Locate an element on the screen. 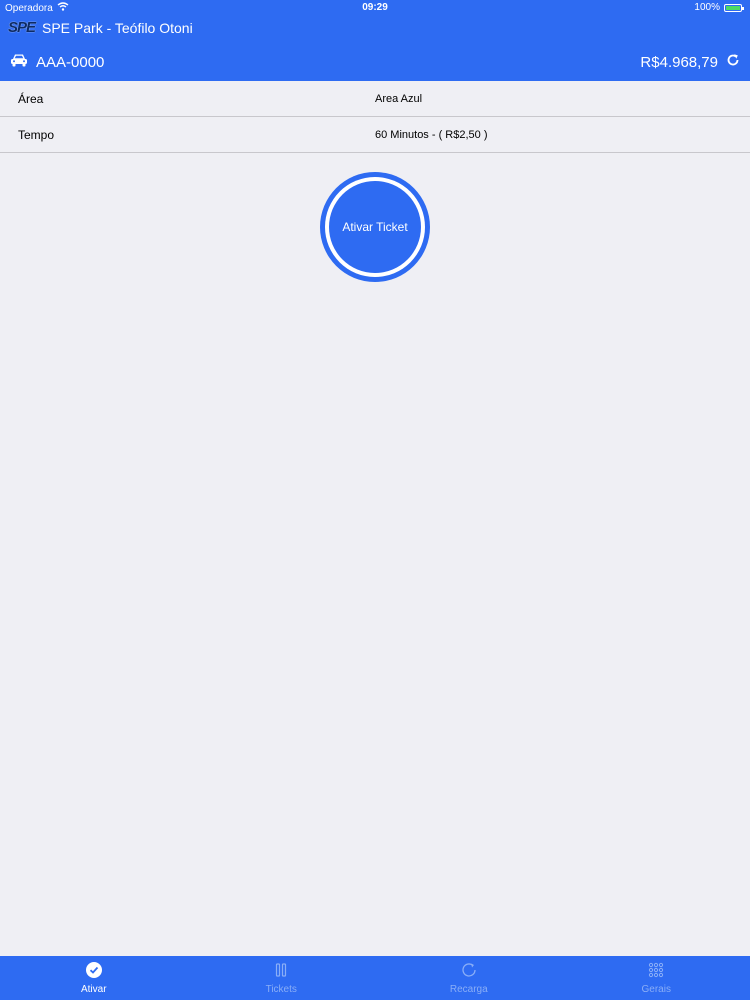  car-icon is located at coordinates (19, 62).